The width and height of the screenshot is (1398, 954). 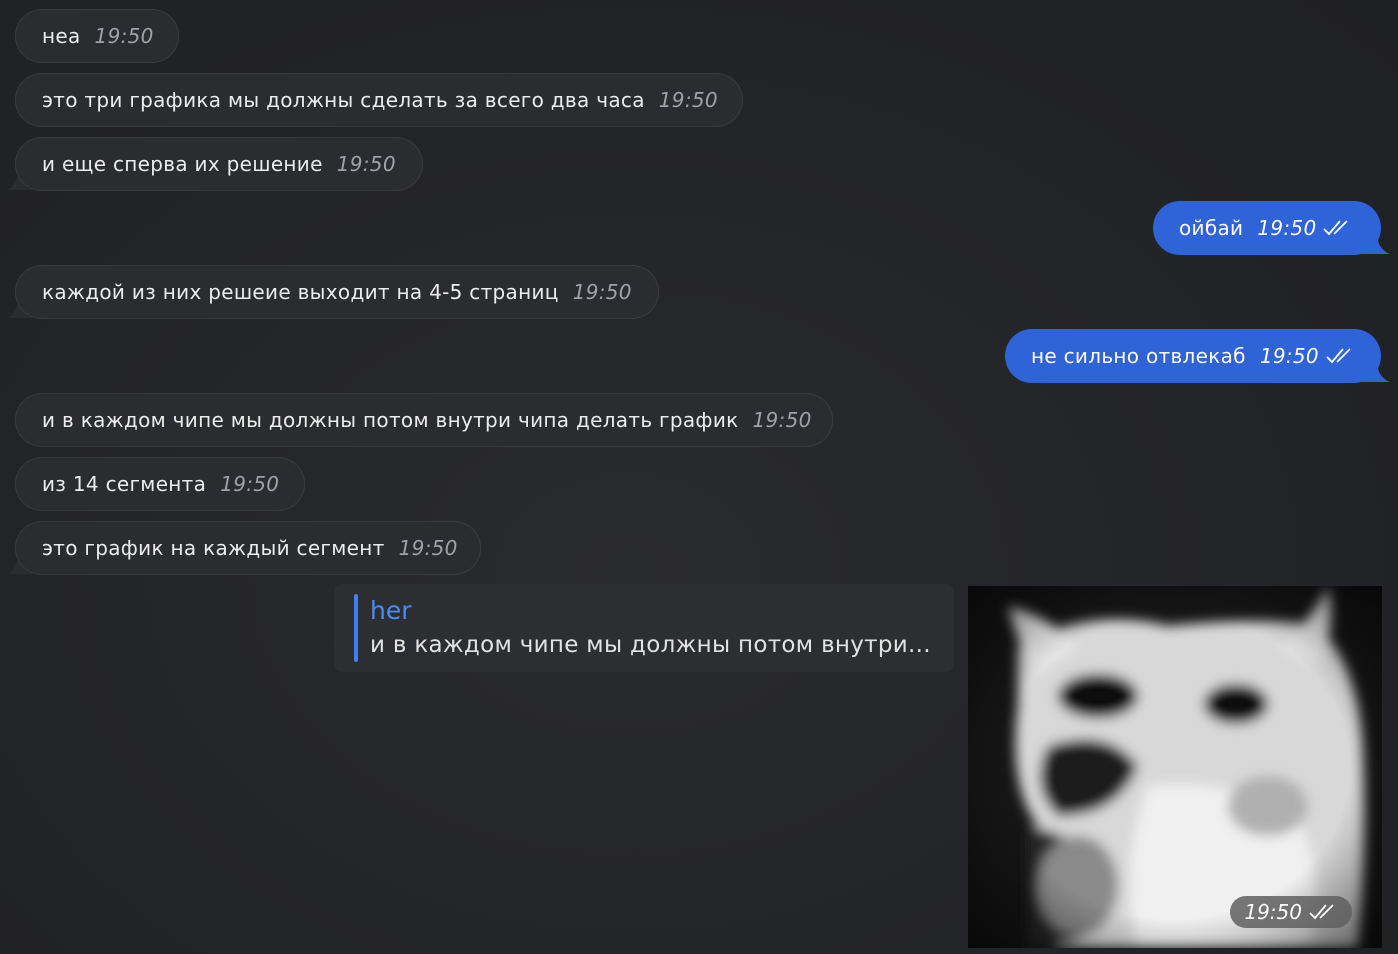 What do you see at coordinates (1211, 228) in the screenshot?
I see `message-text: ойбай` at bounding box center [1211, 228].